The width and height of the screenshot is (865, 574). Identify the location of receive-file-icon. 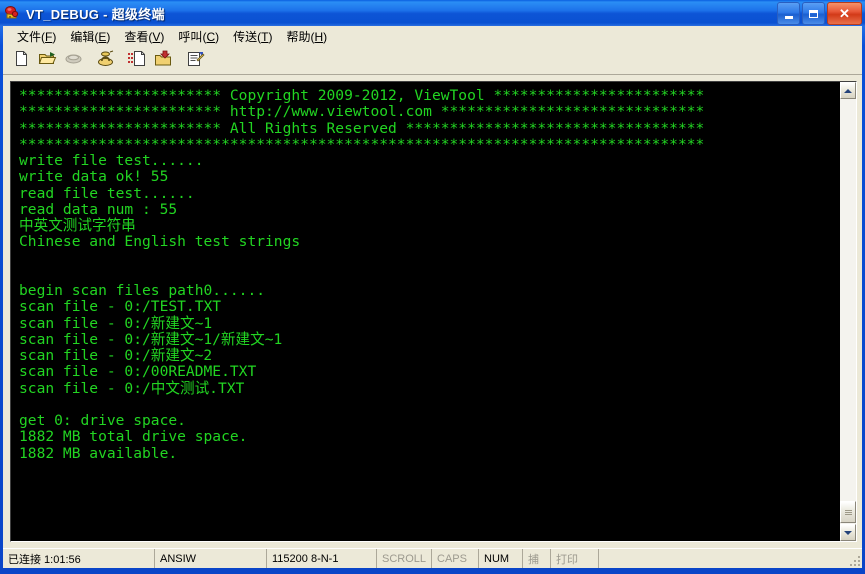
(163, 61).